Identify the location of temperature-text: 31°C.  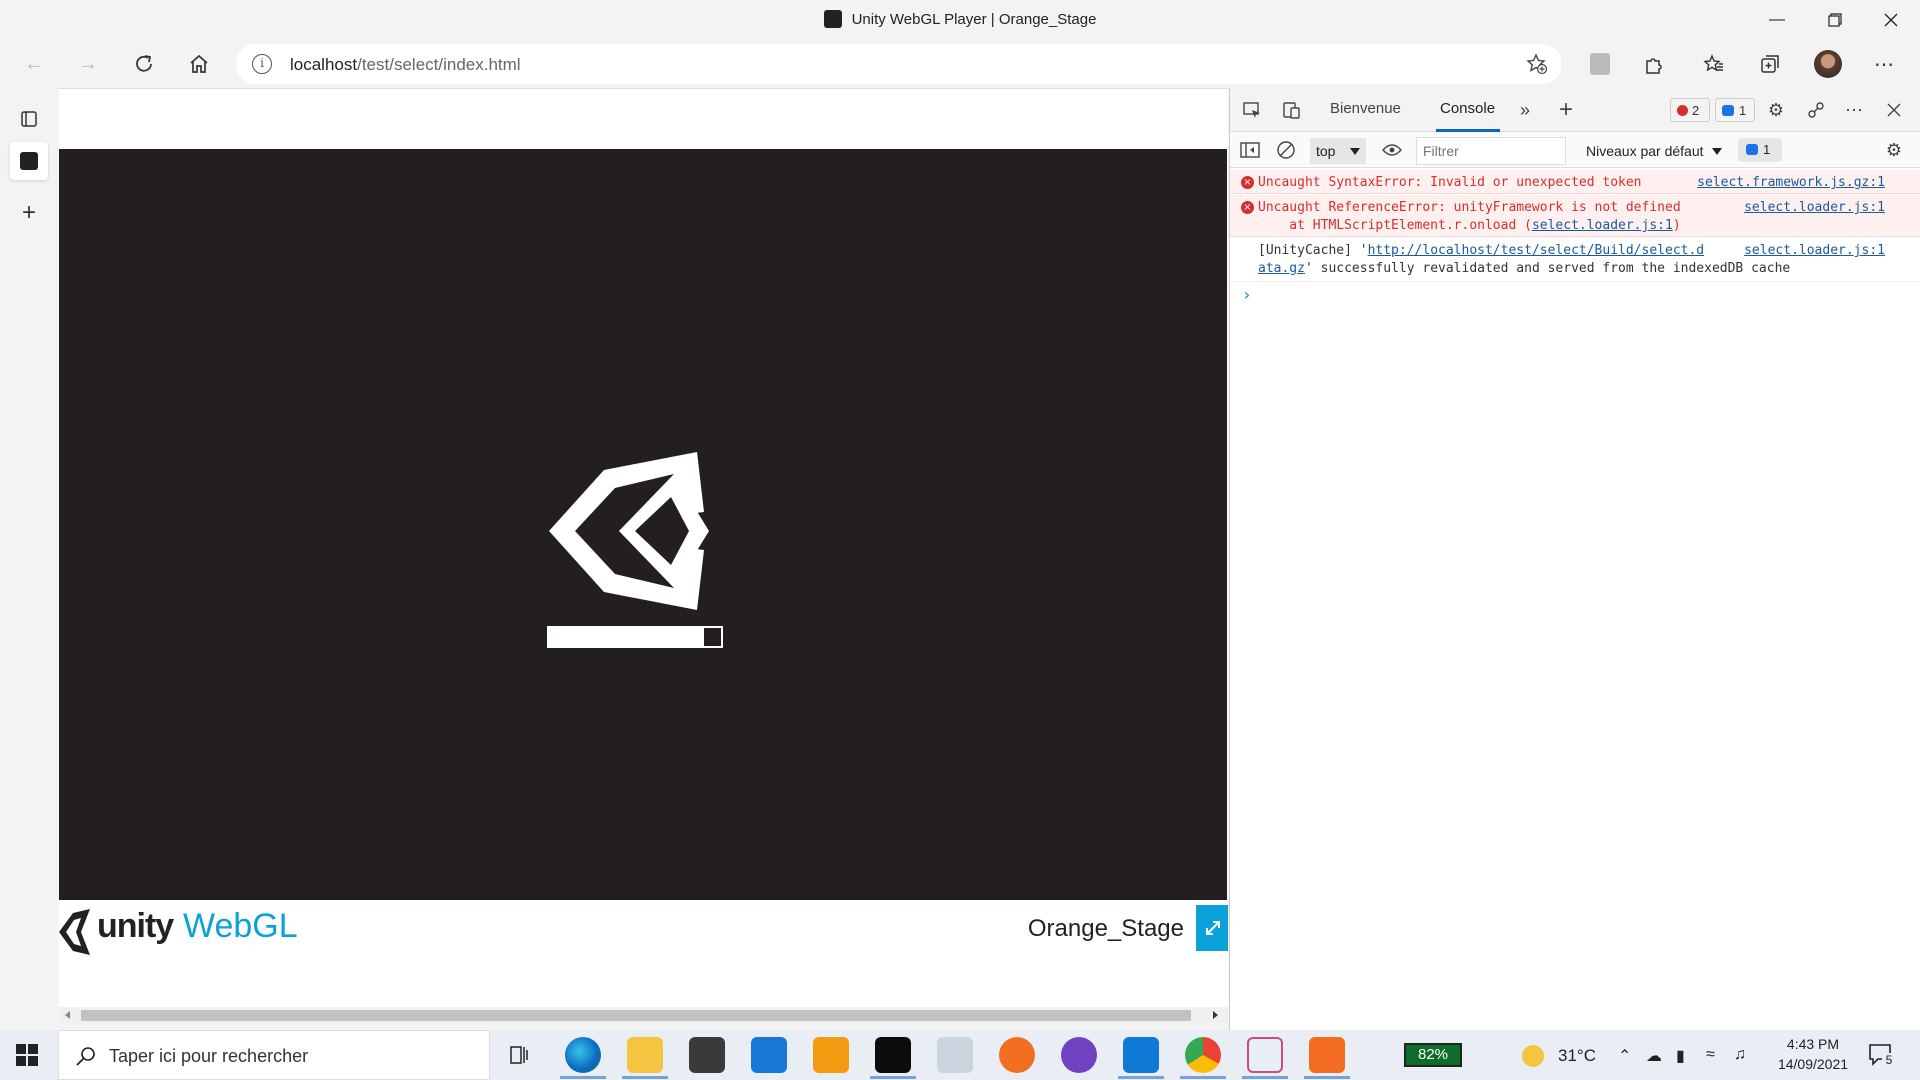
(1577, 1056).